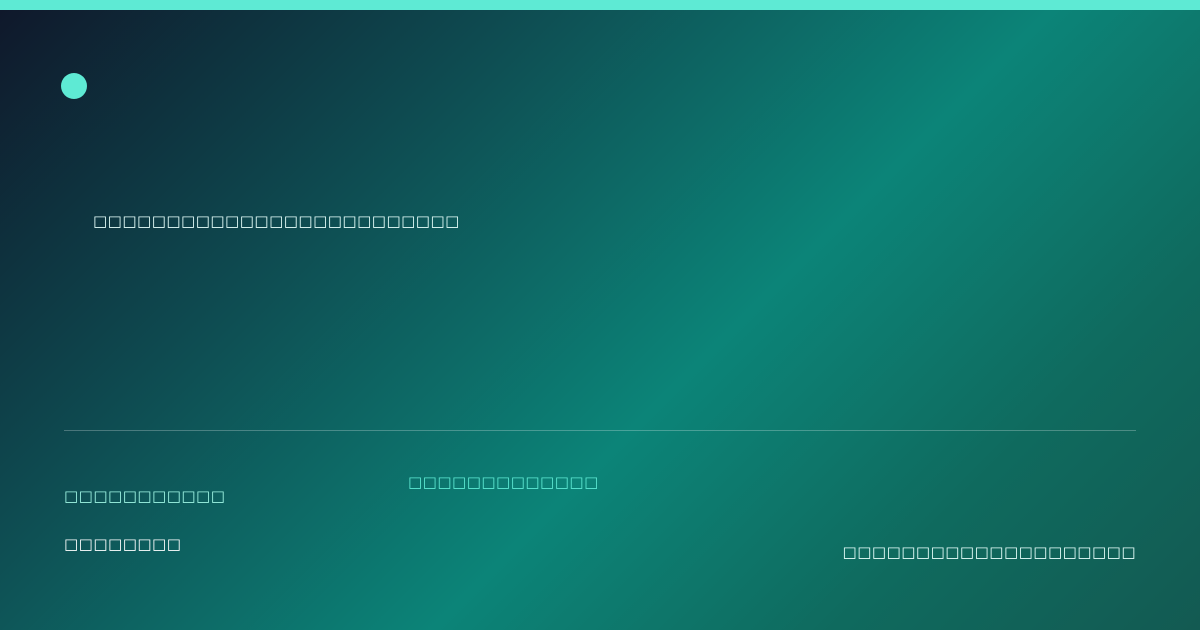 The height and width of the screenshot is (630, 1200). What do you see at coordinates (989, 552) in the screenshot?
I see `right-note: □□□□□□□□□□□□□□□□□□□□` at bounding box center [989, 552].